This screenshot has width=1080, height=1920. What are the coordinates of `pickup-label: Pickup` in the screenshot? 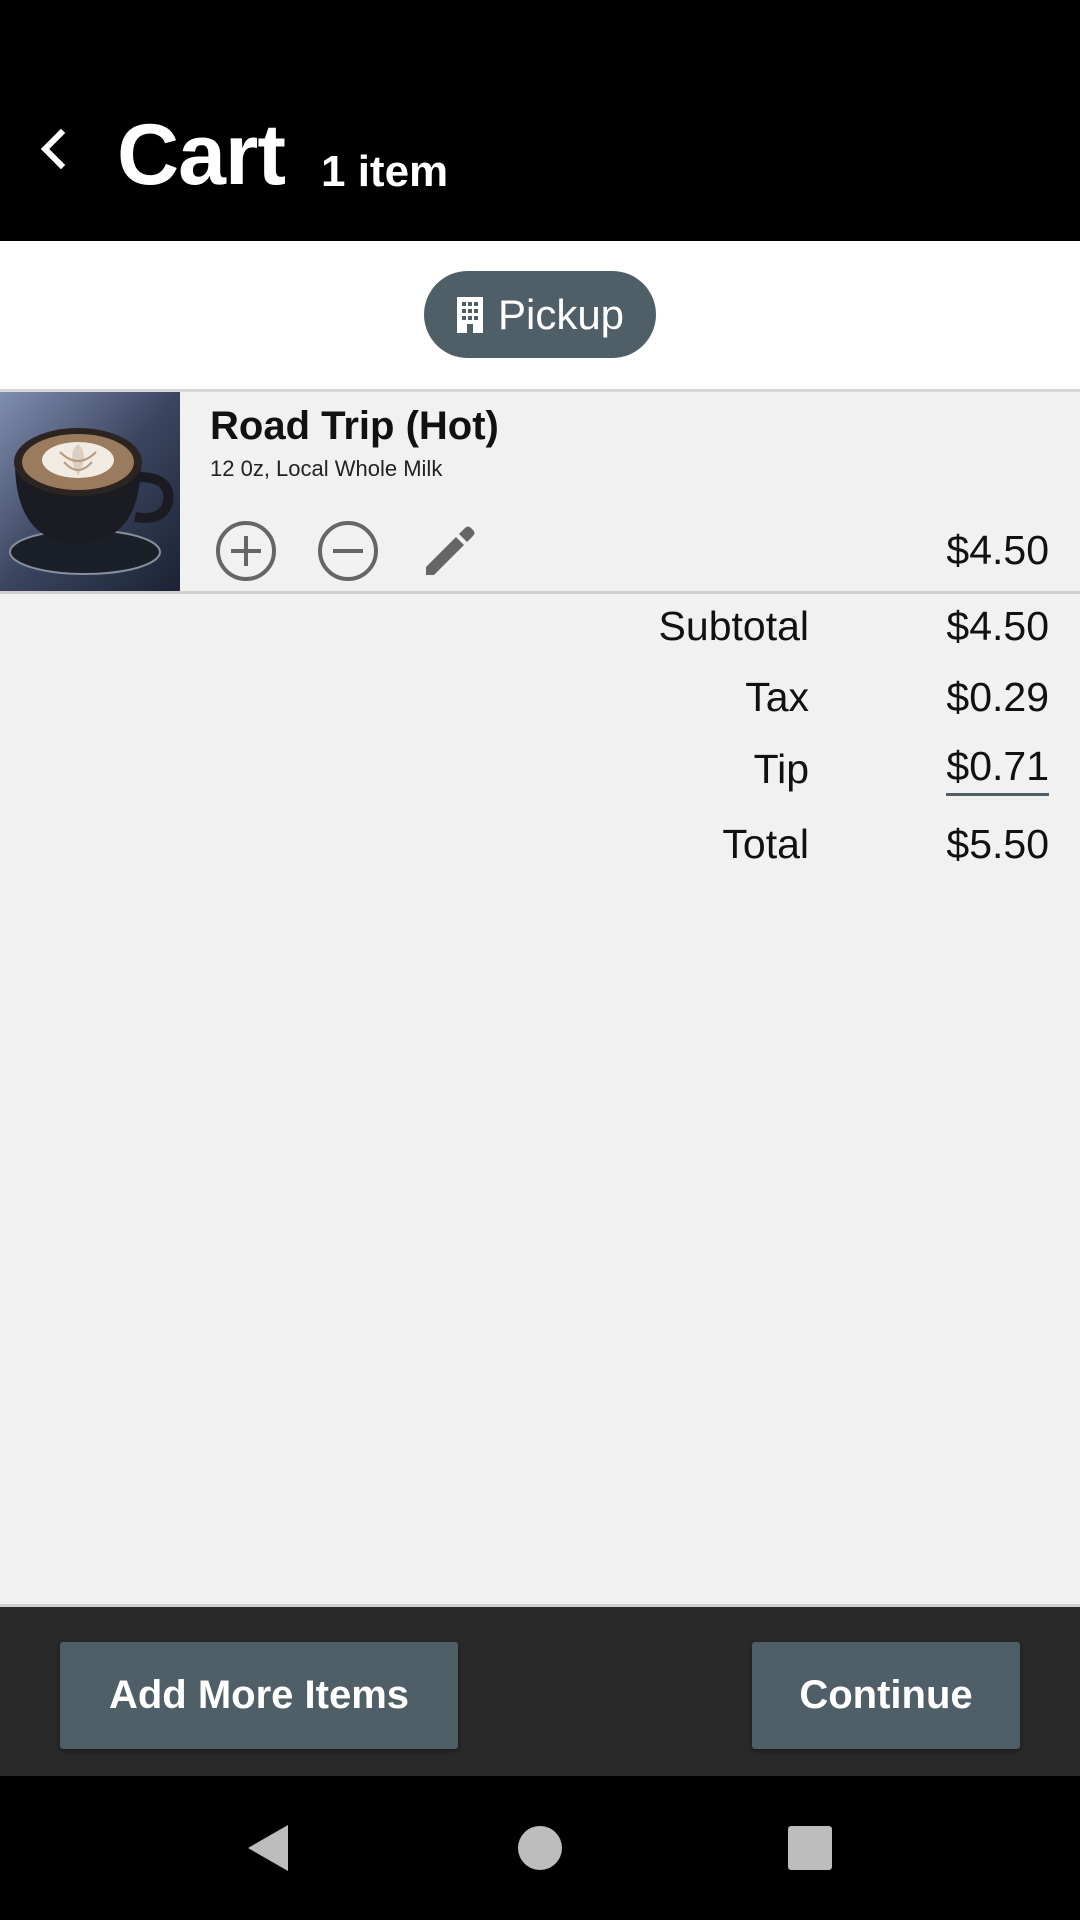 It's located at (561, 314).